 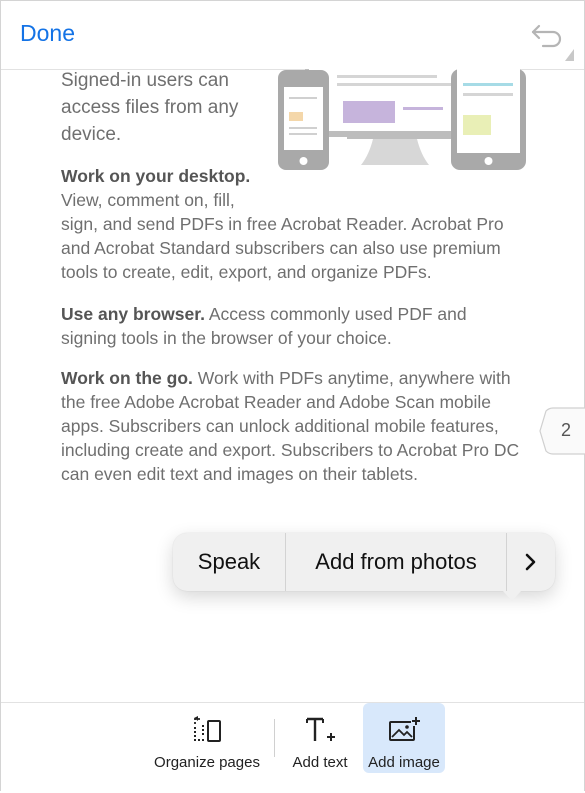 What do you see at coordinates (566, 430) in the screenshot?
I see `page-number: 2` at bounding box center [566, 430].